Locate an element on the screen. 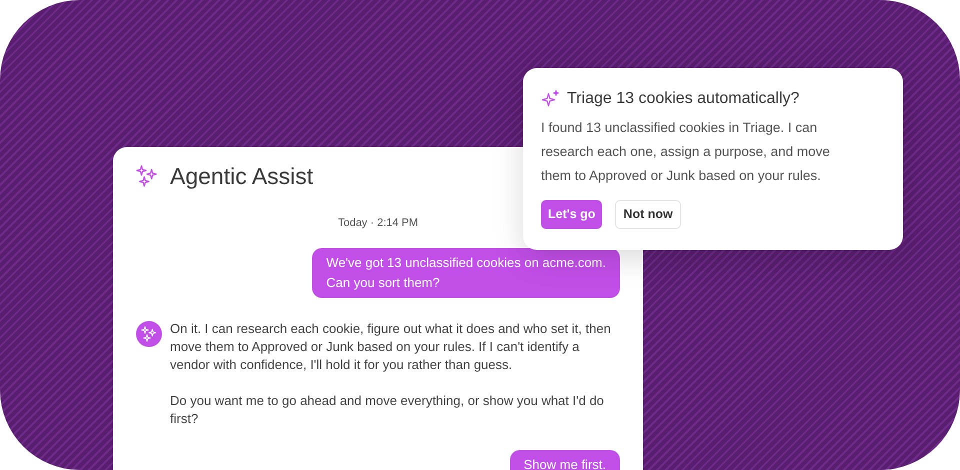  confirm-button: Let's go is located at coordinates (571, 214).